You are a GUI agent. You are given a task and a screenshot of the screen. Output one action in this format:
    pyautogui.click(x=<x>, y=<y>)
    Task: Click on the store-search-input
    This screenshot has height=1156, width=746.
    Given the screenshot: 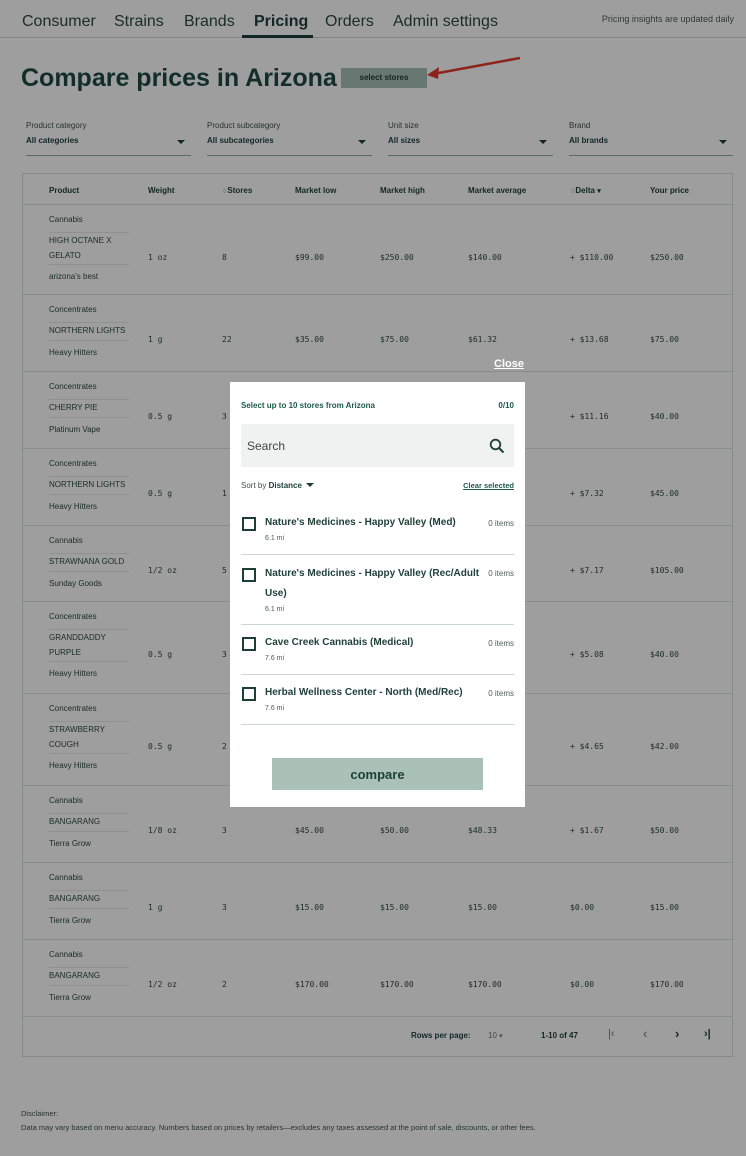 What is the action you would take?
    pyautogui.click(x=362, y=445)
    